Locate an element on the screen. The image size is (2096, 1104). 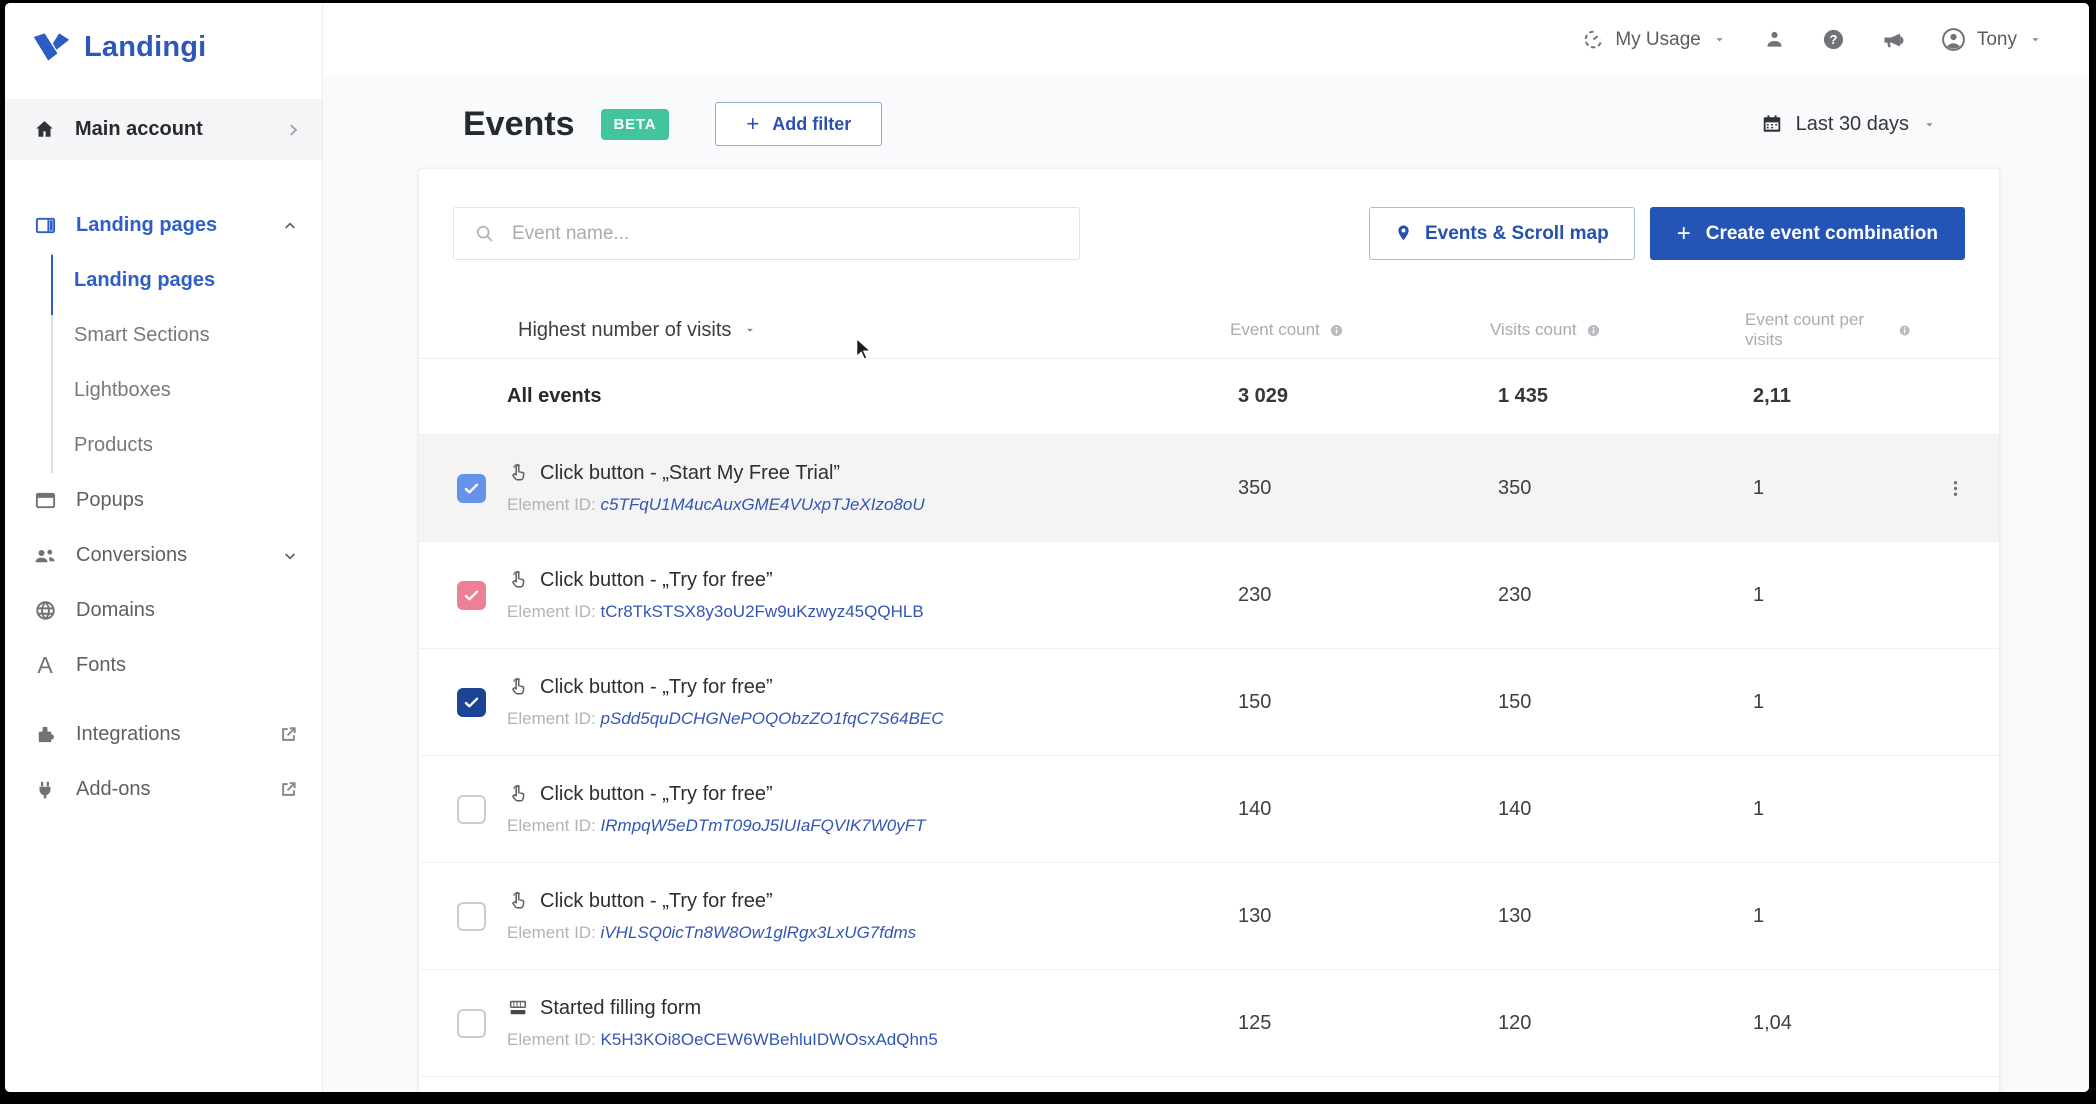
element-id-link: K5H3KOi8OeCEW6WBehluIDWOsxAdQhn5 is located at coordinates (769, 1039).